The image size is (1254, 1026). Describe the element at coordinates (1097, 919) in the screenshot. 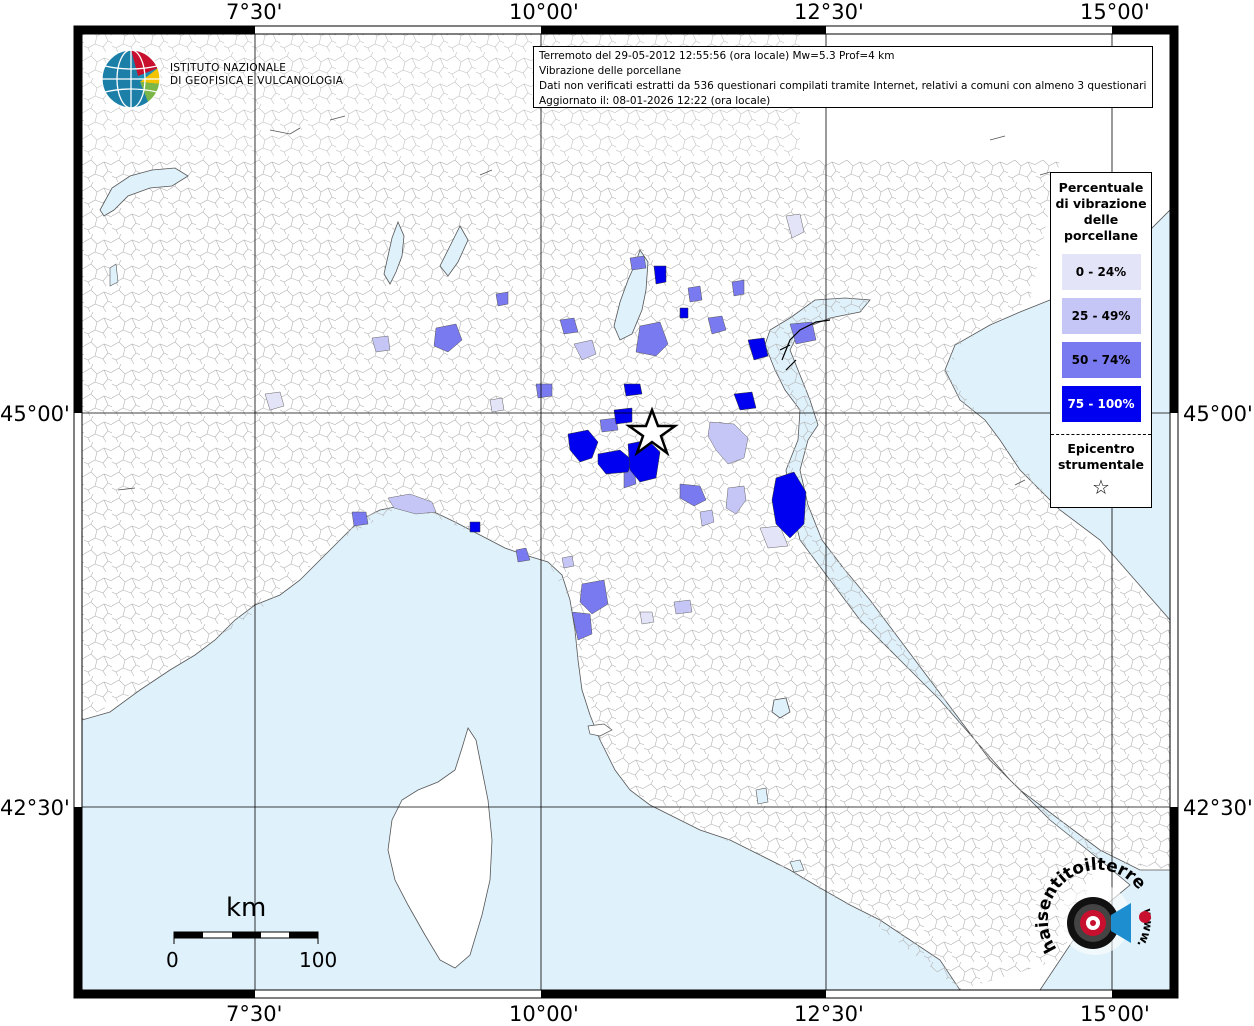

I see `haisentitoilterremoto-logo: haisentitoilterremoto.it www.` at that location.